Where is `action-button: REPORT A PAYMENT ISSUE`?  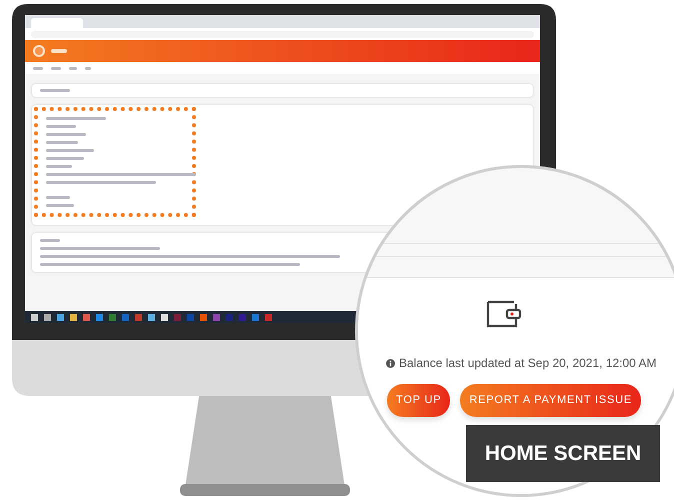 action-button: REPORT A PAYMENT ISSUE is located at coordinates (551, 400).